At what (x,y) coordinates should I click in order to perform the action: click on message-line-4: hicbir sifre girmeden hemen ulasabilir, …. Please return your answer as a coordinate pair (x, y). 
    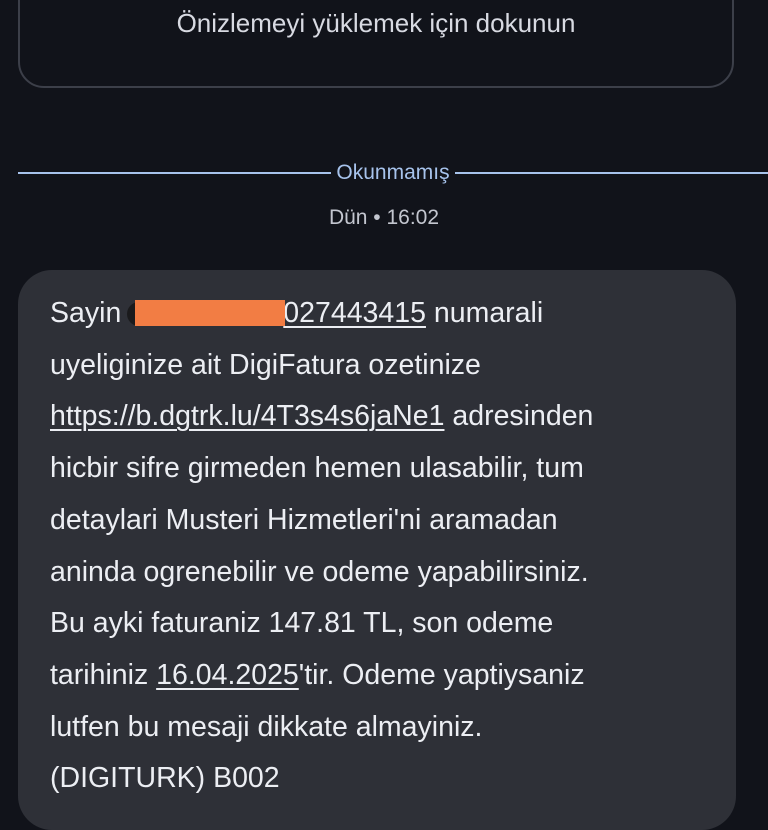
    Looking at the image, I should click on (317, 468).